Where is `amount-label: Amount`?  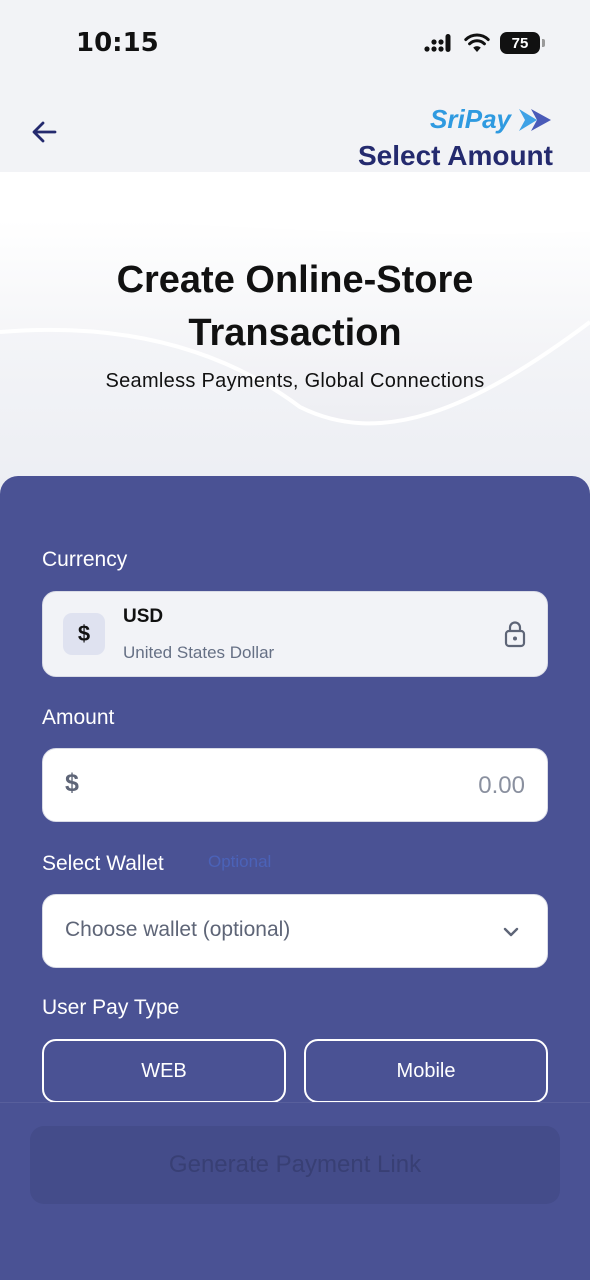 amount-label: Amount is located at coordinates (78, 717).